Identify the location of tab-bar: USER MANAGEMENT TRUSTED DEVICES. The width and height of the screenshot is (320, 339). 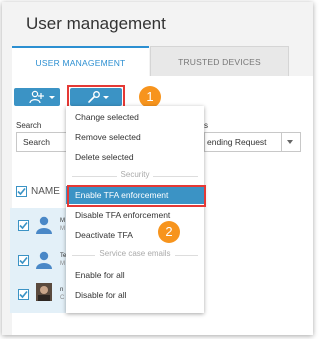
(150, 61).